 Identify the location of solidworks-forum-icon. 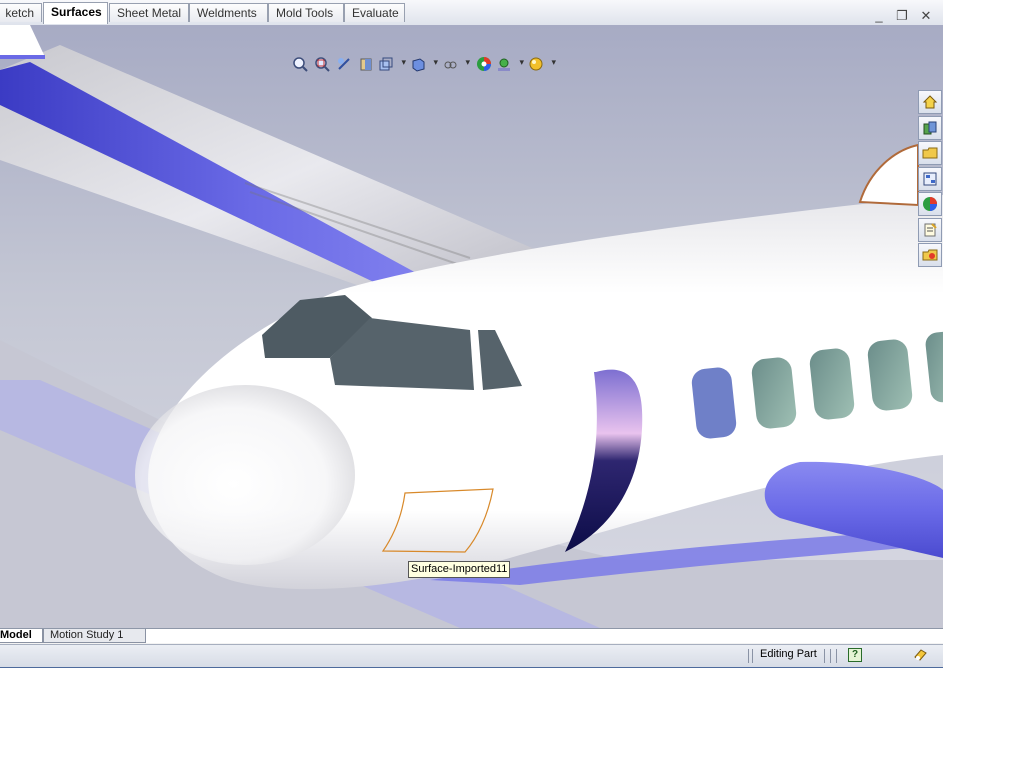
(930, 255).